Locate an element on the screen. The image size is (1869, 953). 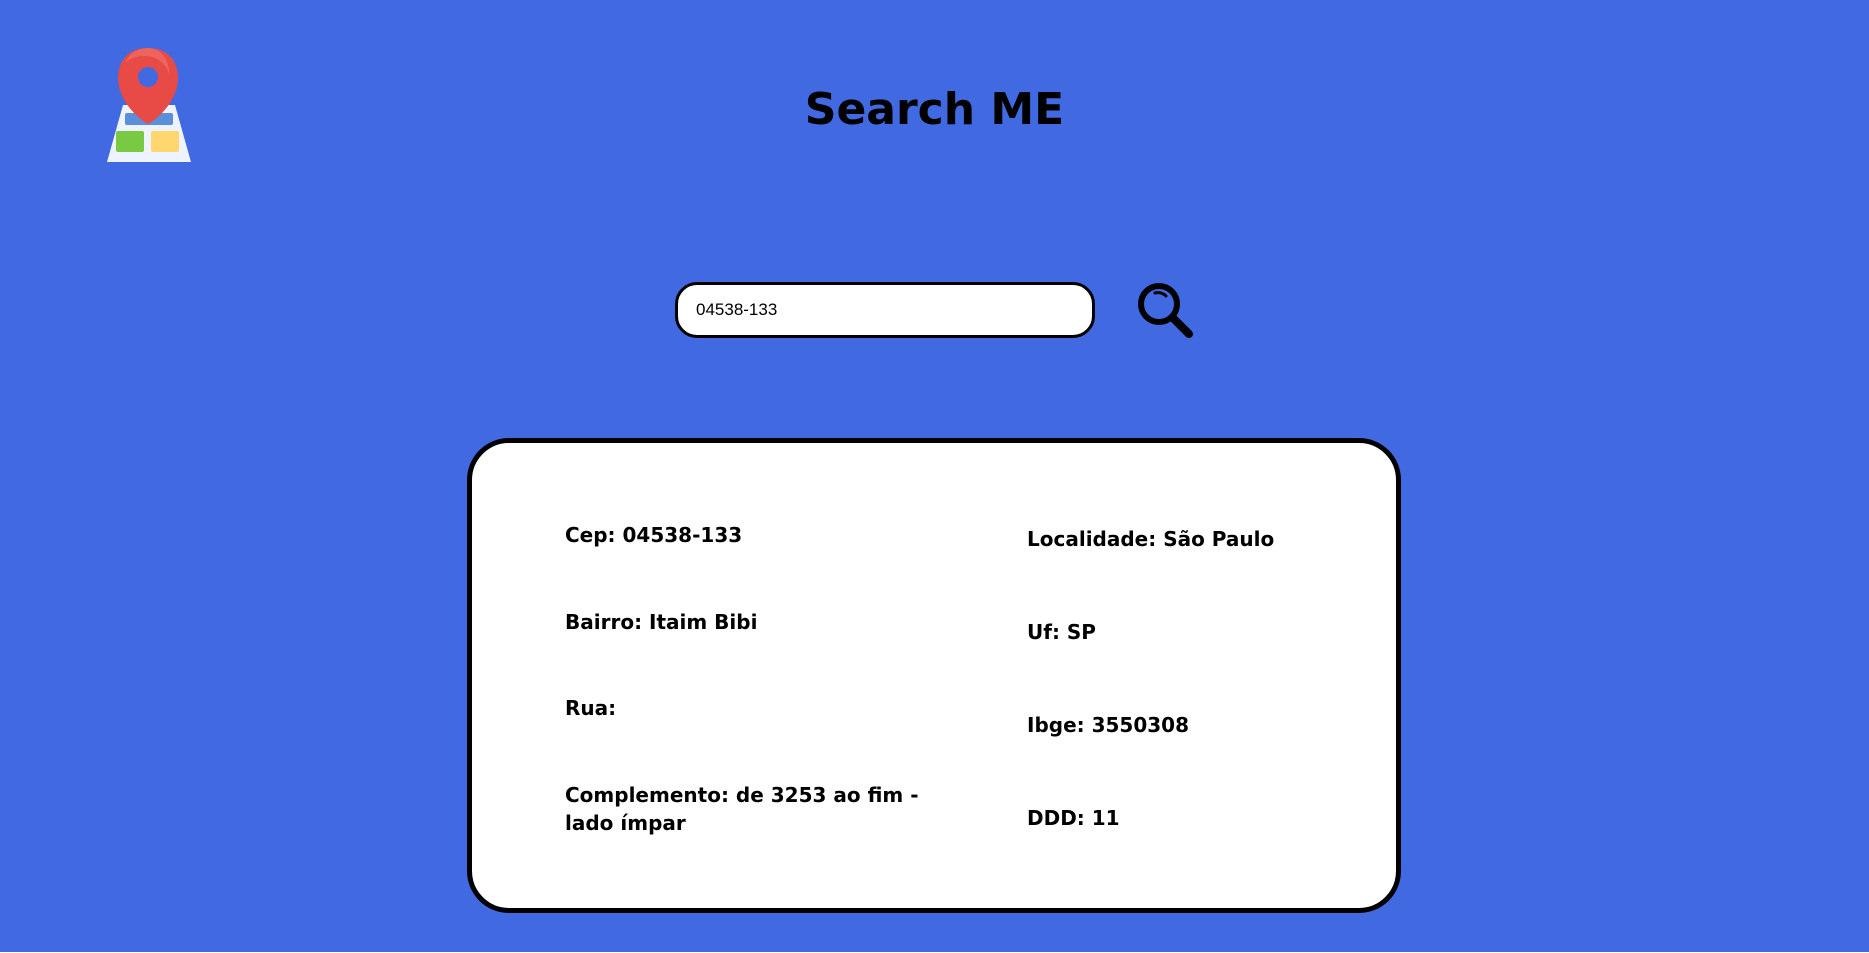
ibge-field: Ibge: 3550308 is located at coordinates (1108, 725).